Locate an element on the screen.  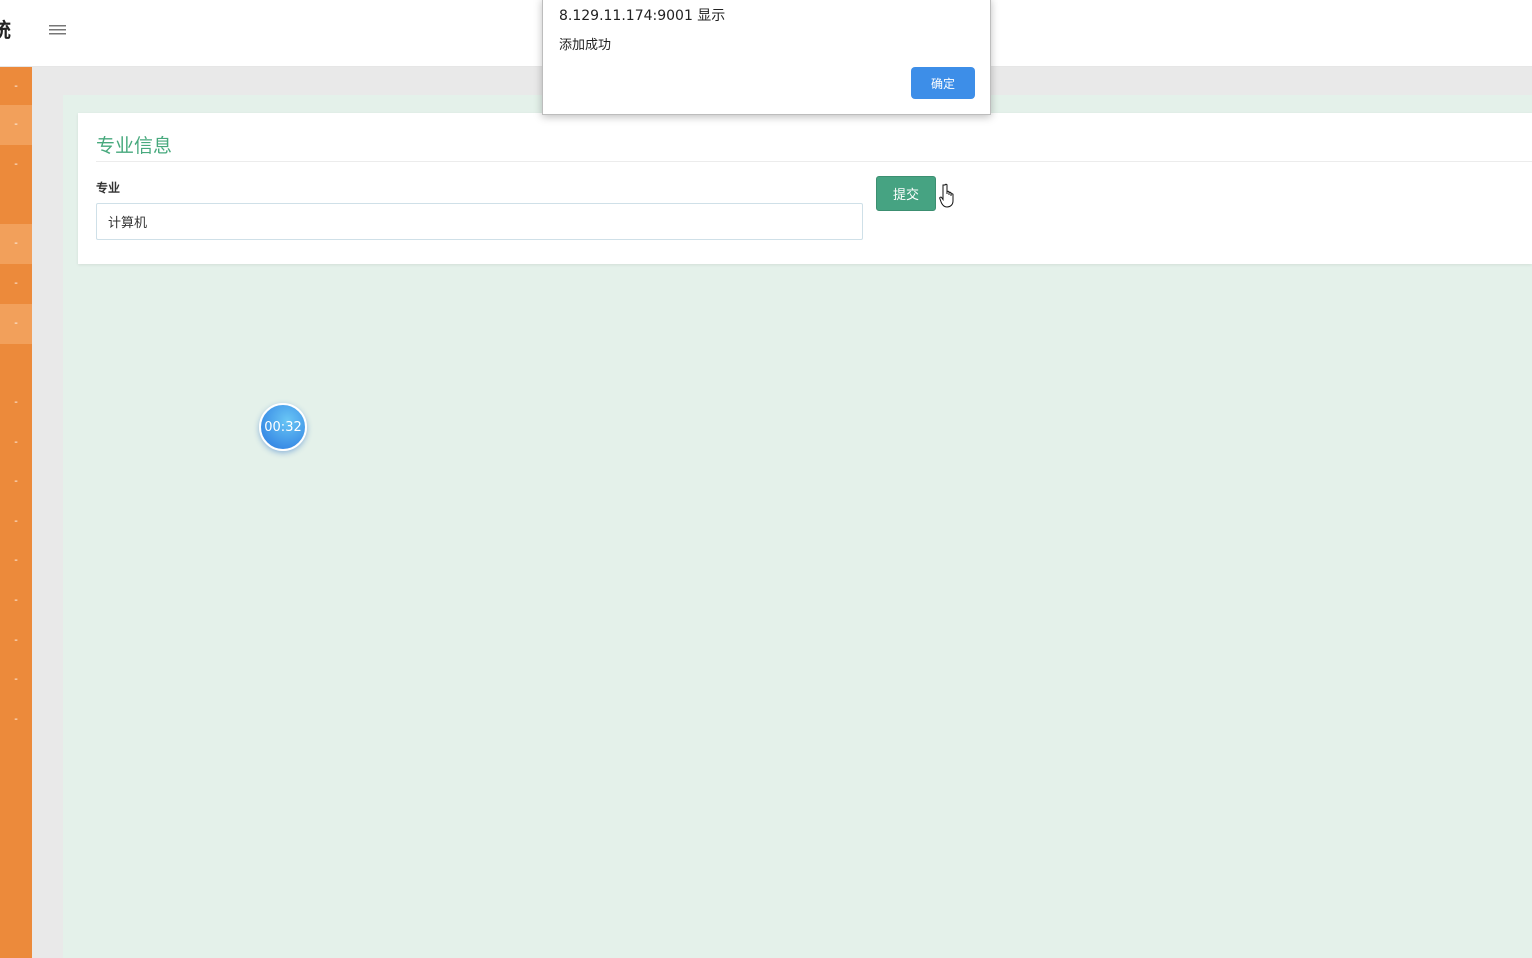
page-title: 专业信息 is located at coordinates (134, 146).